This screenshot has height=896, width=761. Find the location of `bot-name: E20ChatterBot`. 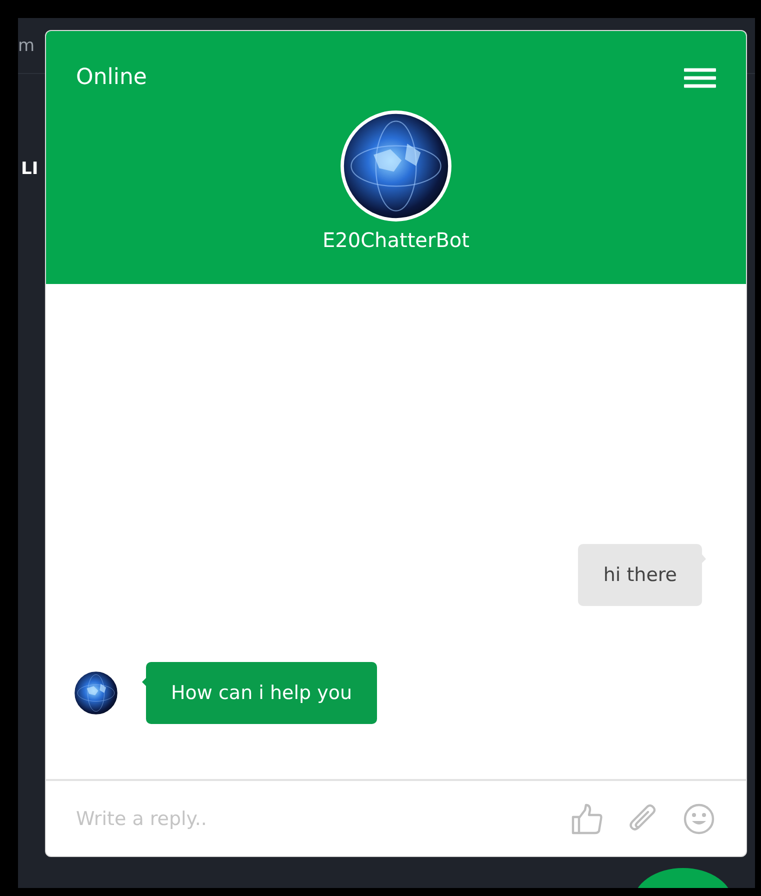

bot-name: E20ChatterBot is located at coordinates (396, 240).